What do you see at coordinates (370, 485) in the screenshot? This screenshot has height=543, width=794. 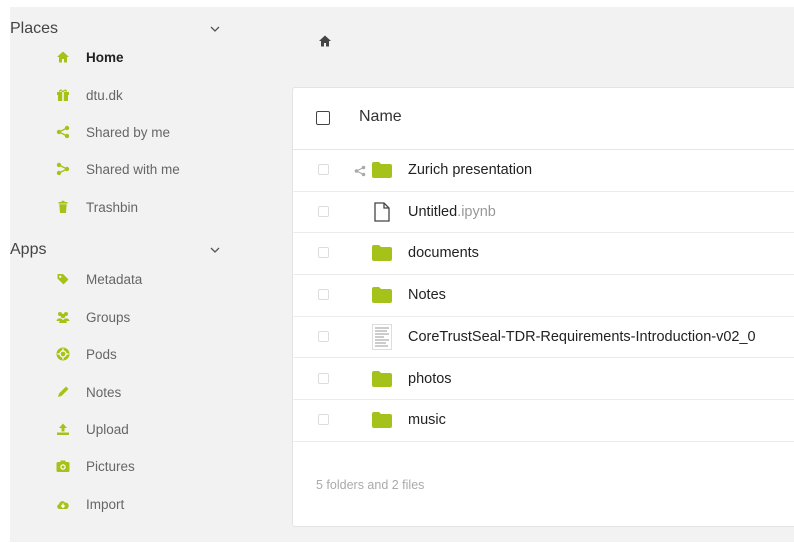 I see `summary-text: 5 folders and 2 files` at bounding box center [370, 485].